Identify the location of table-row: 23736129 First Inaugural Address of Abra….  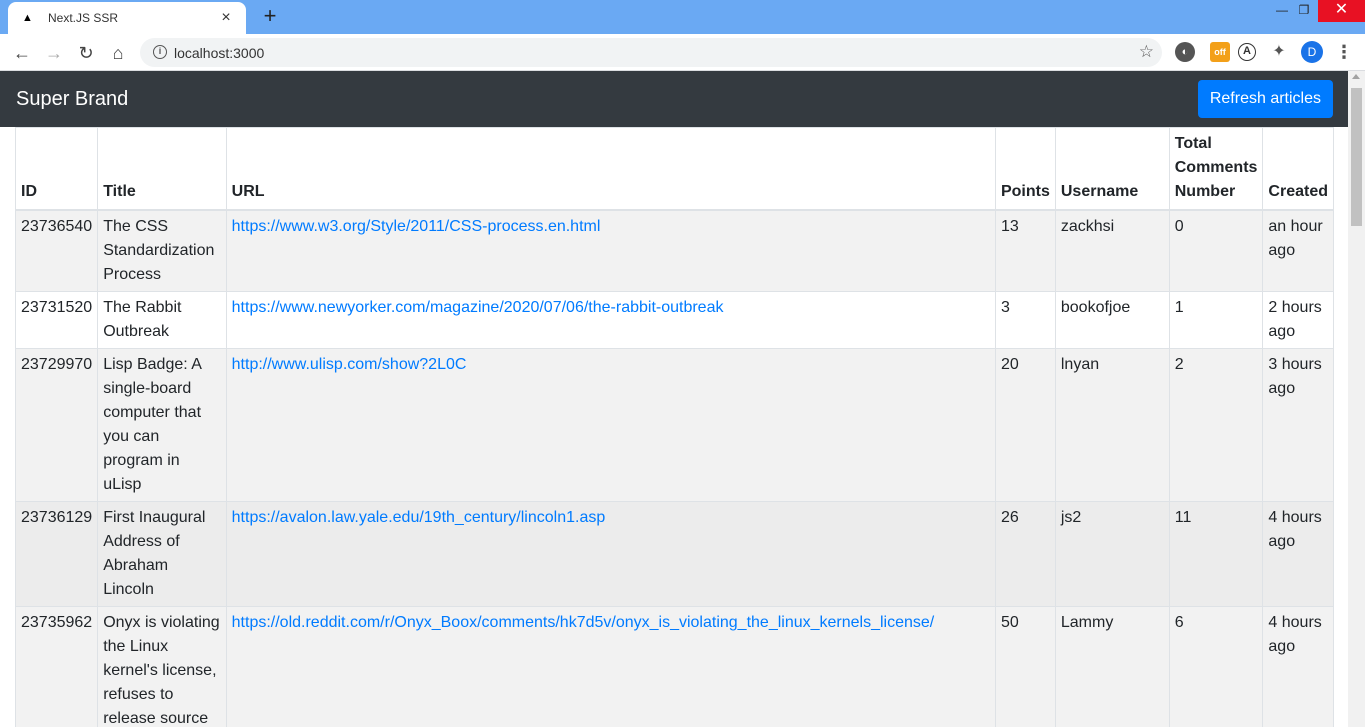
(674, 554).